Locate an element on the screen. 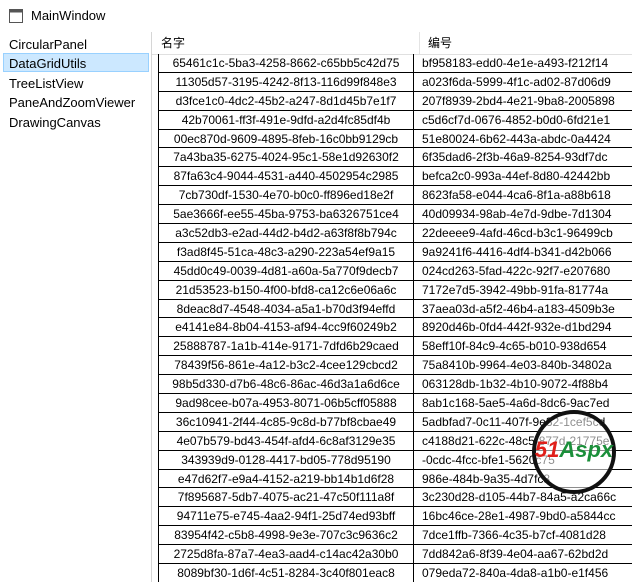 The height and width of the screenshot is (582, 632). cell-id: 75a8410b-9964-4e03-840b-34802a is located at coordinates (523, 365).